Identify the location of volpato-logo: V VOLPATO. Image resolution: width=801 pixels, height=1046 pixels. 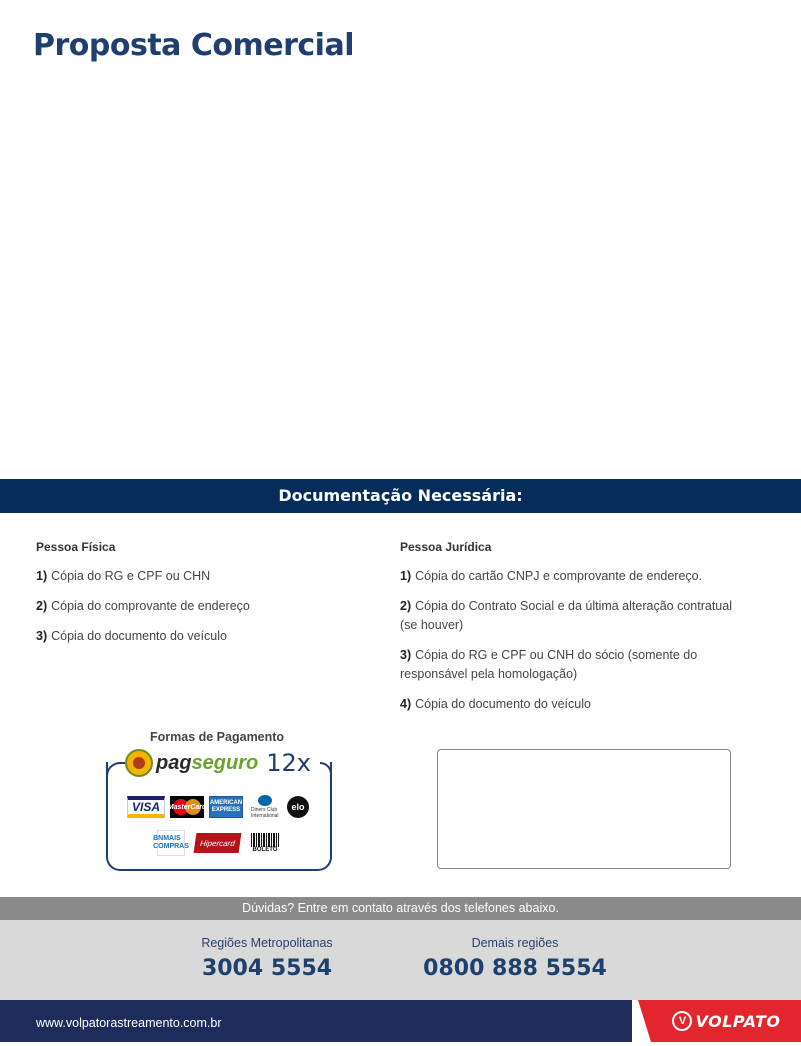
(716, 1021).